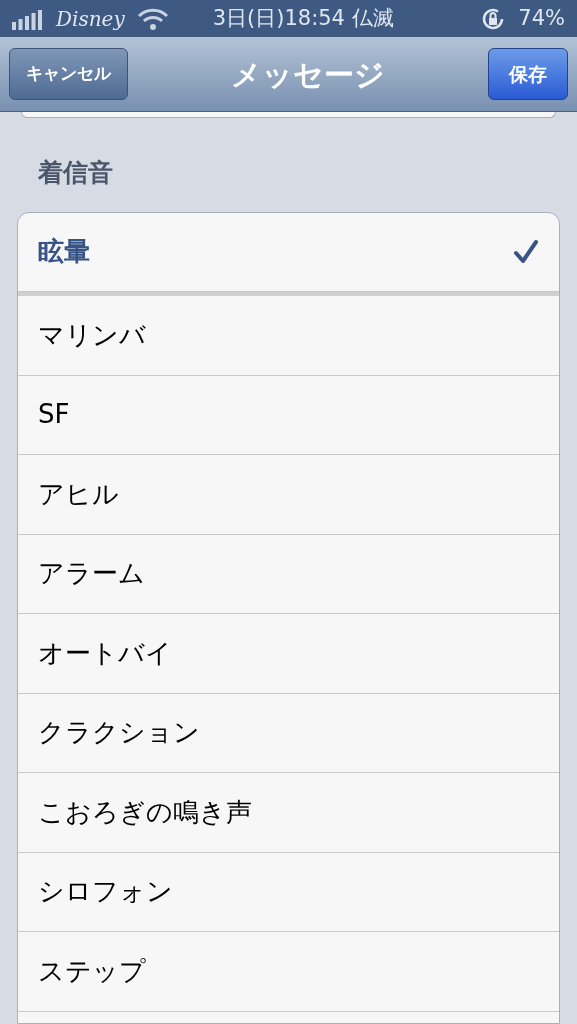  What do you see at coordinates (105, 892) in the screenshot?
I see `tone-label: シロフォン` at bounding box center [105, 892].